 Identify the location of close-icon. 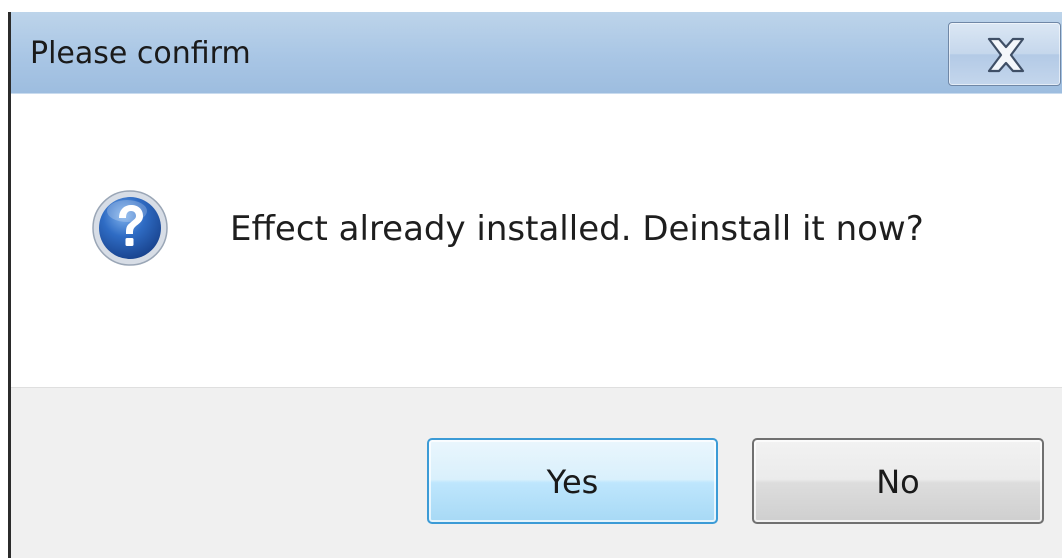
(1006, 55).